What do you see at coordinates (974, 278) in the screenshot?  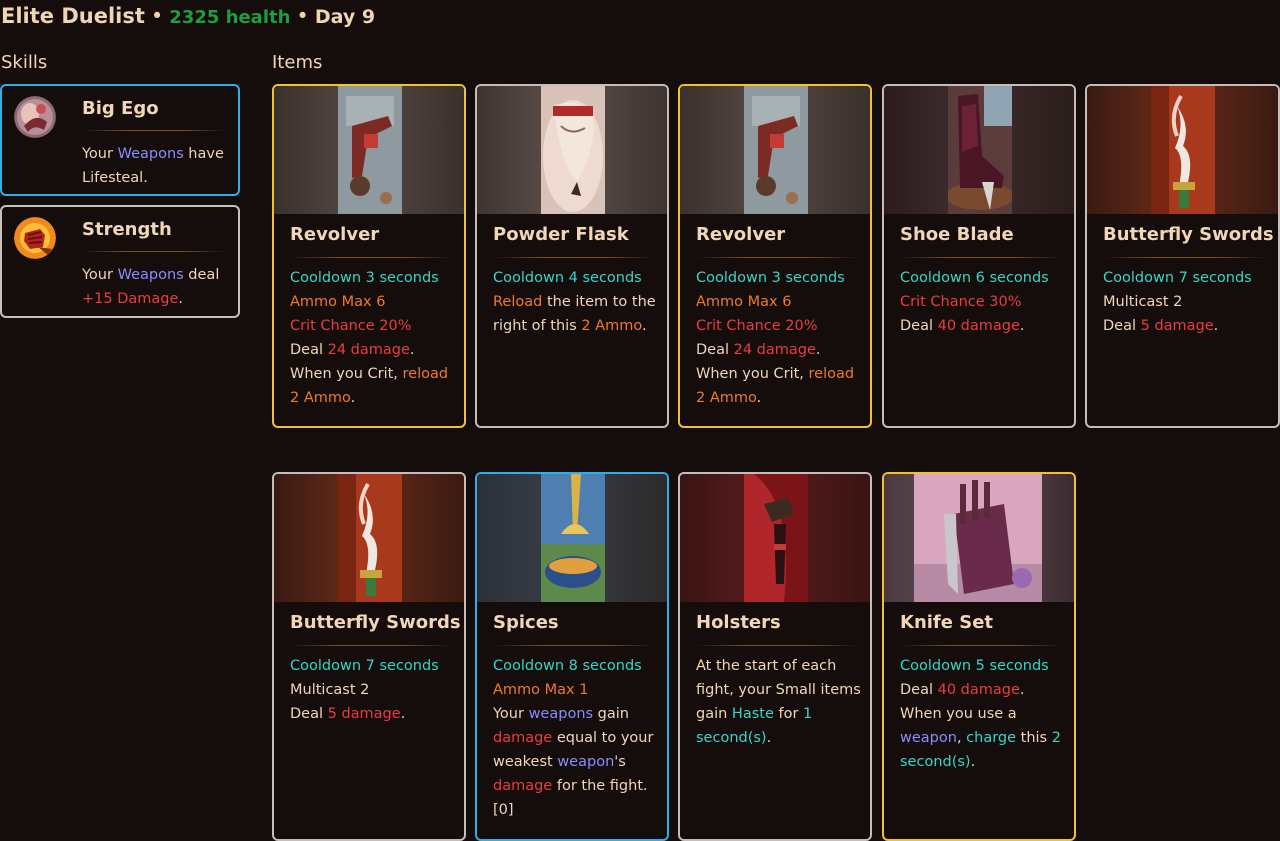 I see `cooldown-line: Cooldown 6 seconds` at bounding box center [974, 278].